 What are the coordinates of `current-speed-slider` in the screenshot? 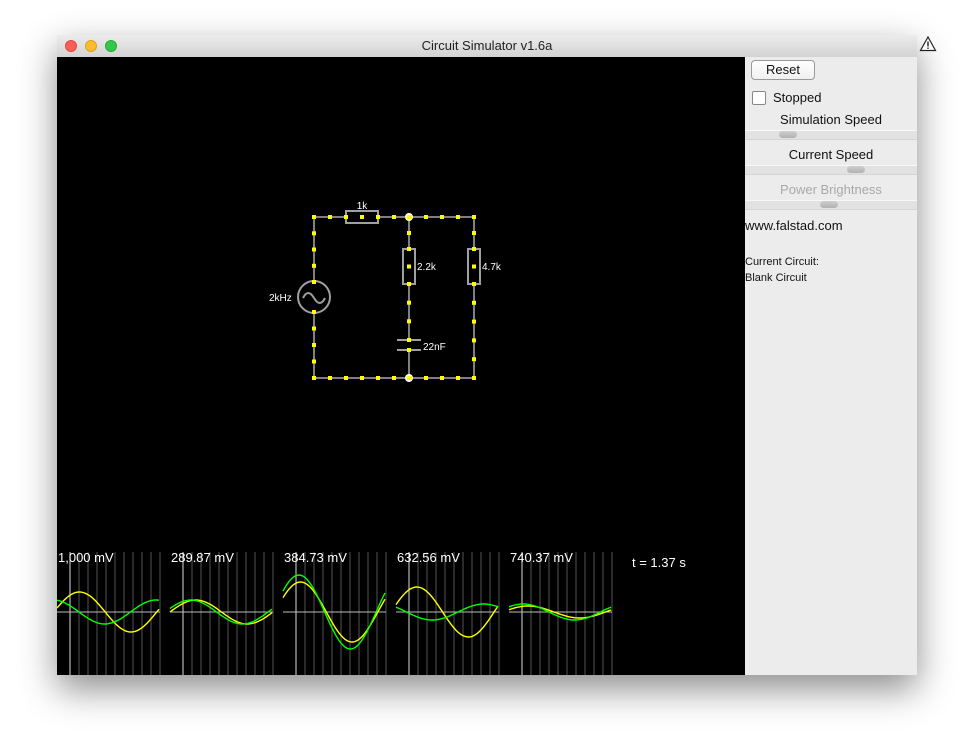 It's located at (831, 170).